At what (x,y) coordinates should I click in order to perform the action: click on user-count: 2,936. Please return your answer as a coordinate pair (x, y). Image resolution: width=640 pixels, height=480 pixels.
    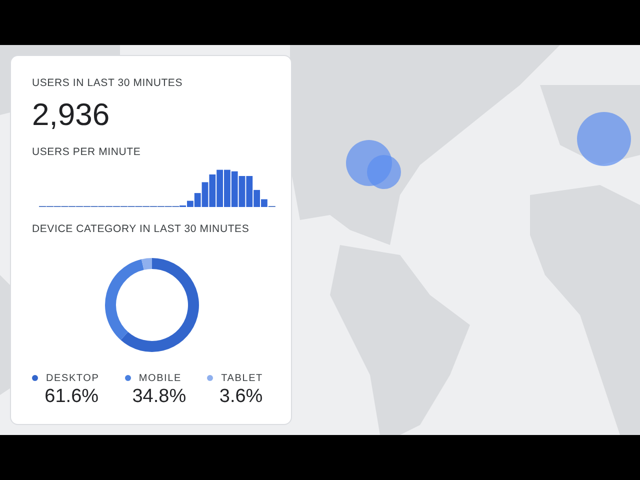
    Looking at the image, I should click on (71, 114).